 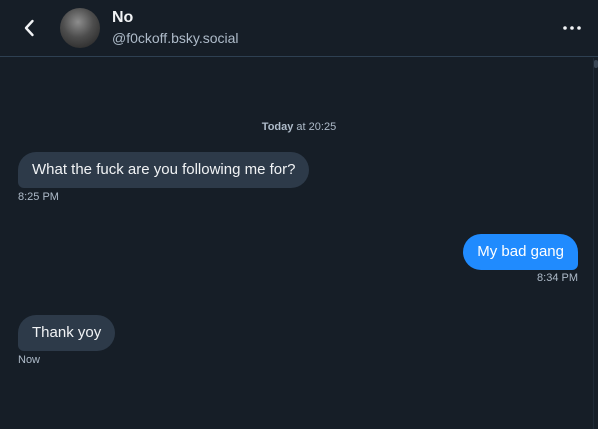 What do you see at coordinates (38, 197) in the screenshot?
I see `message-timestamp: 8:25 PM` at bounding box center [38, 197].